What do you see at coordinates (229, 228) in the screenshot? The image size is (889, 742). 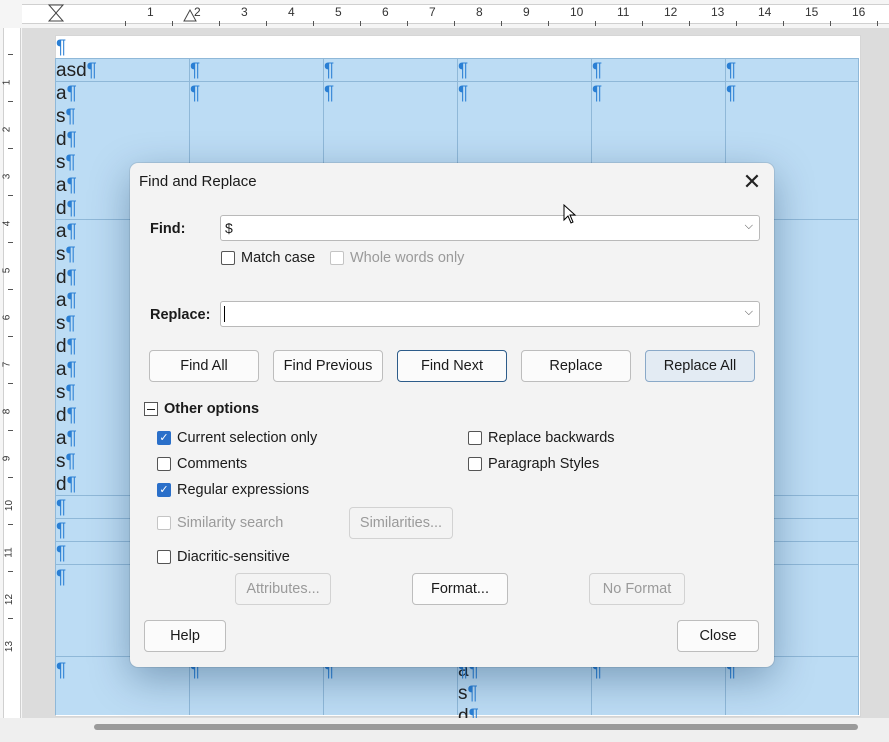 I see `find-input: $` at bounding box center [229, 228].